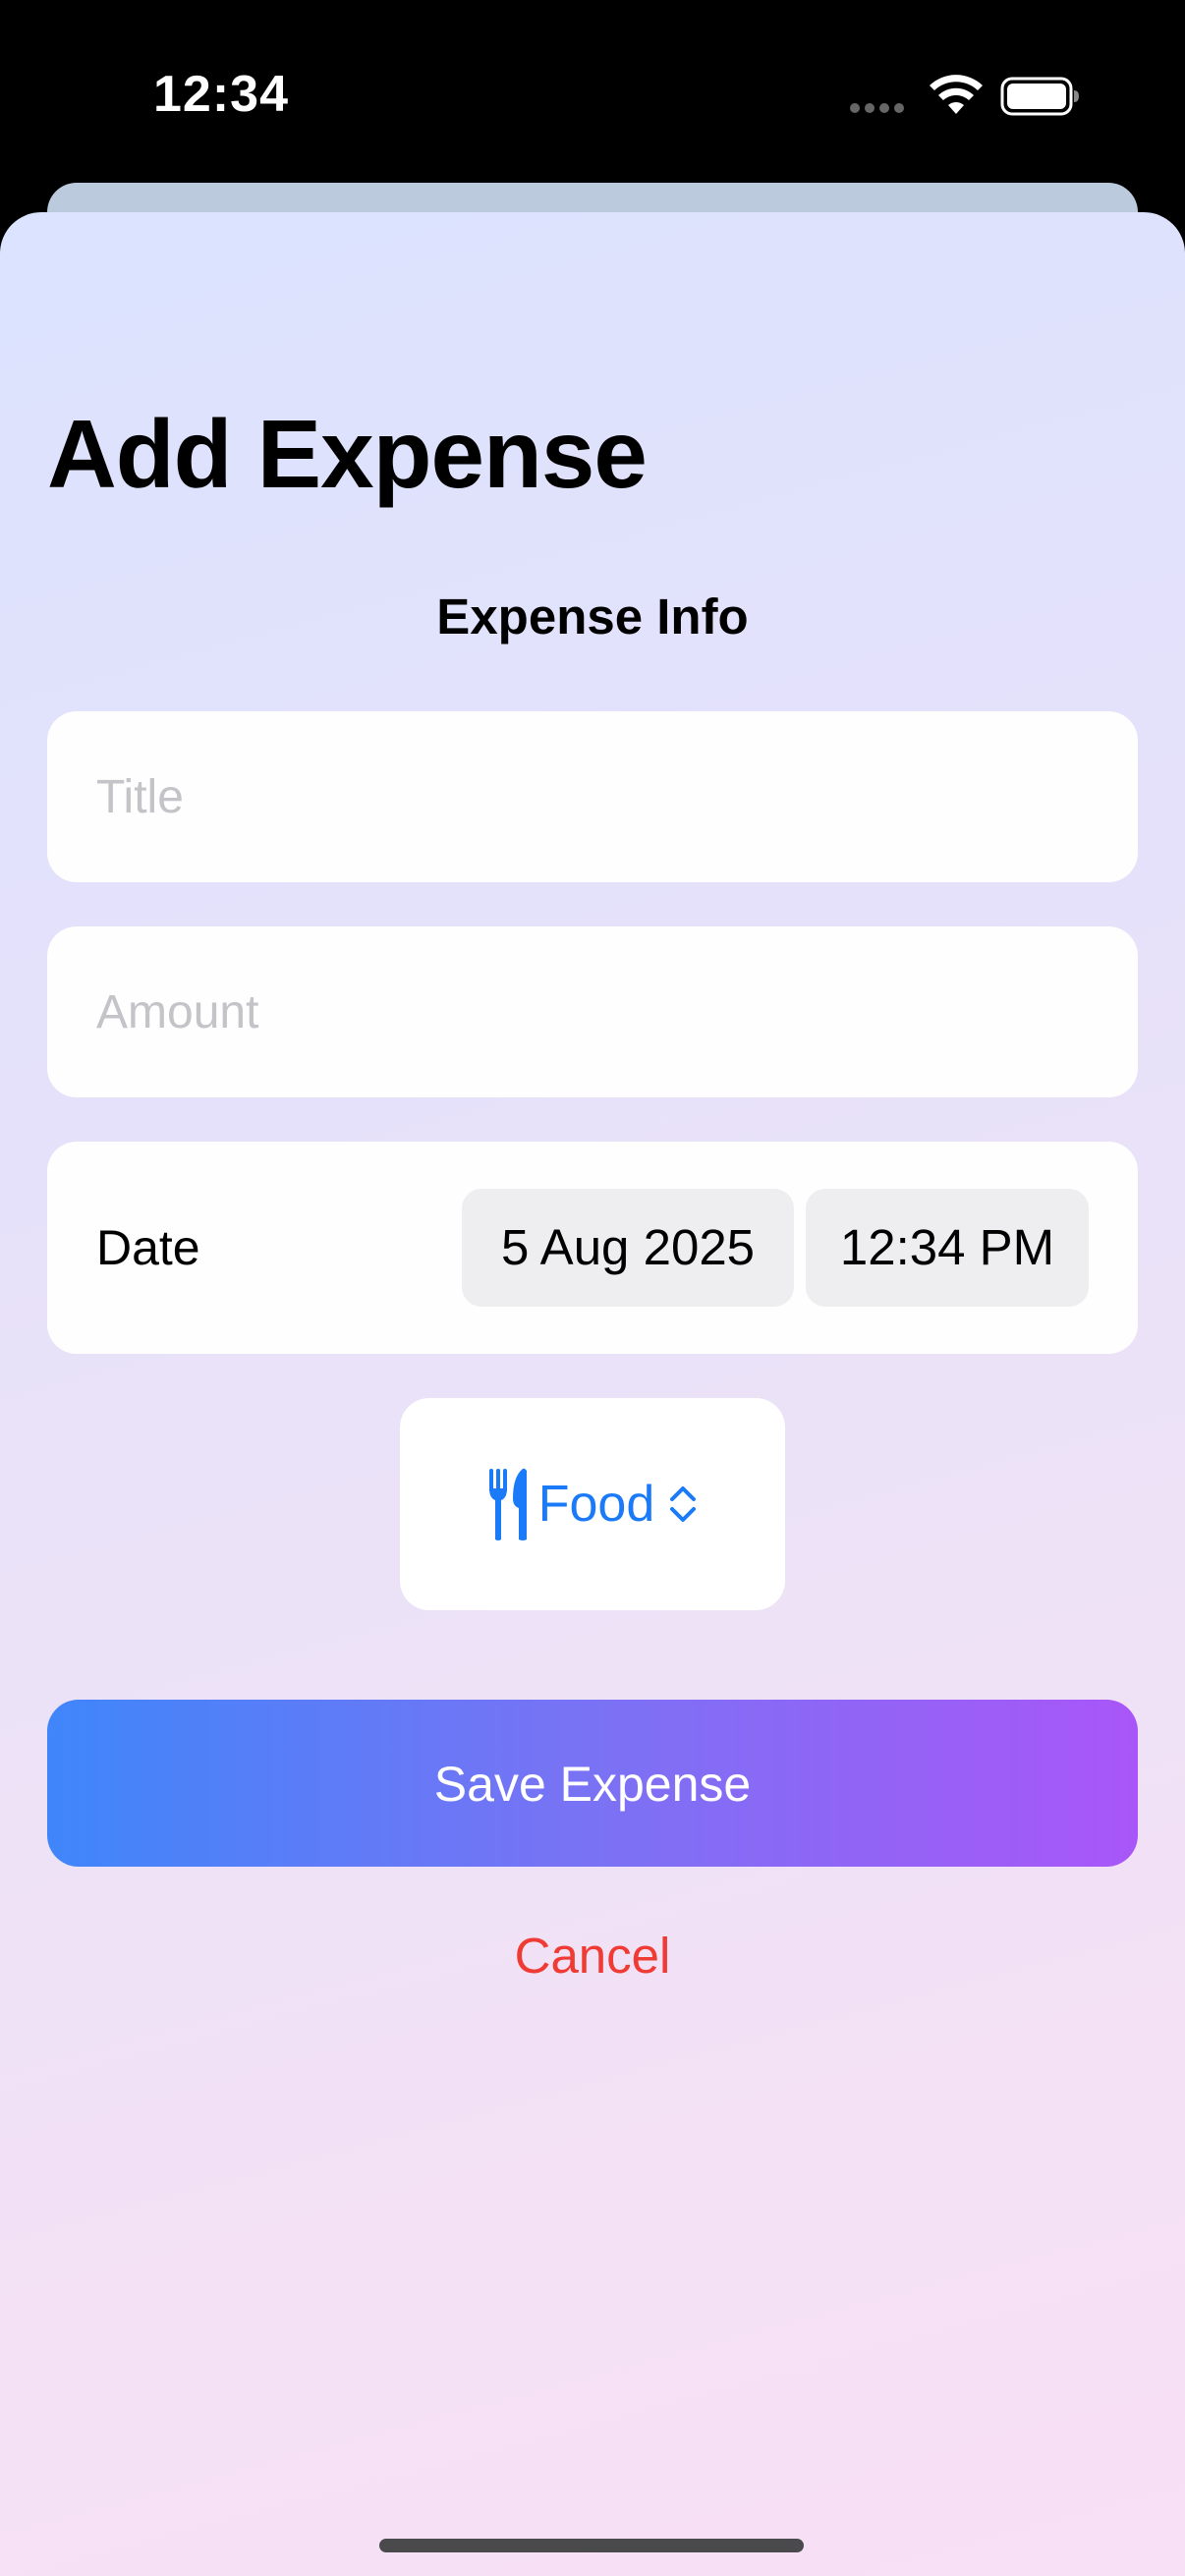 This screenshot has height=2576, width=1185. I want to click on category-picker: Food, so click(592, 1504).